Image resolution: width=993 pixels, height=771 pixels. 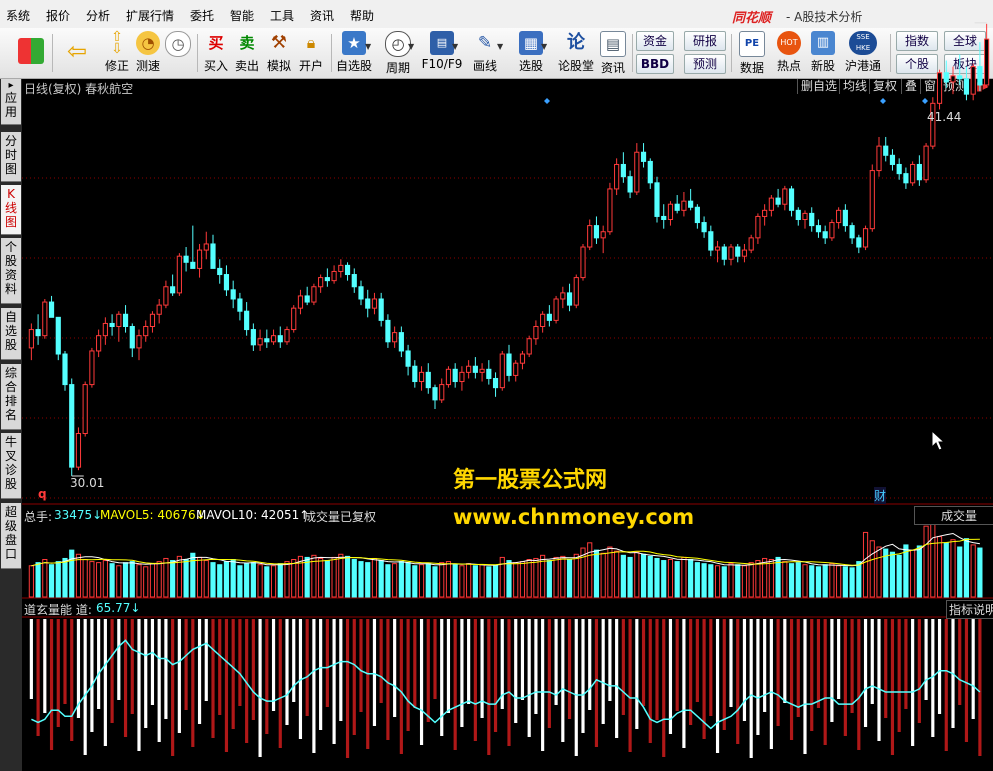 What do you see at coordinates (547, 101) in the screenshot?
I see `event-diamond-icon` at bounding box center [547, 101].